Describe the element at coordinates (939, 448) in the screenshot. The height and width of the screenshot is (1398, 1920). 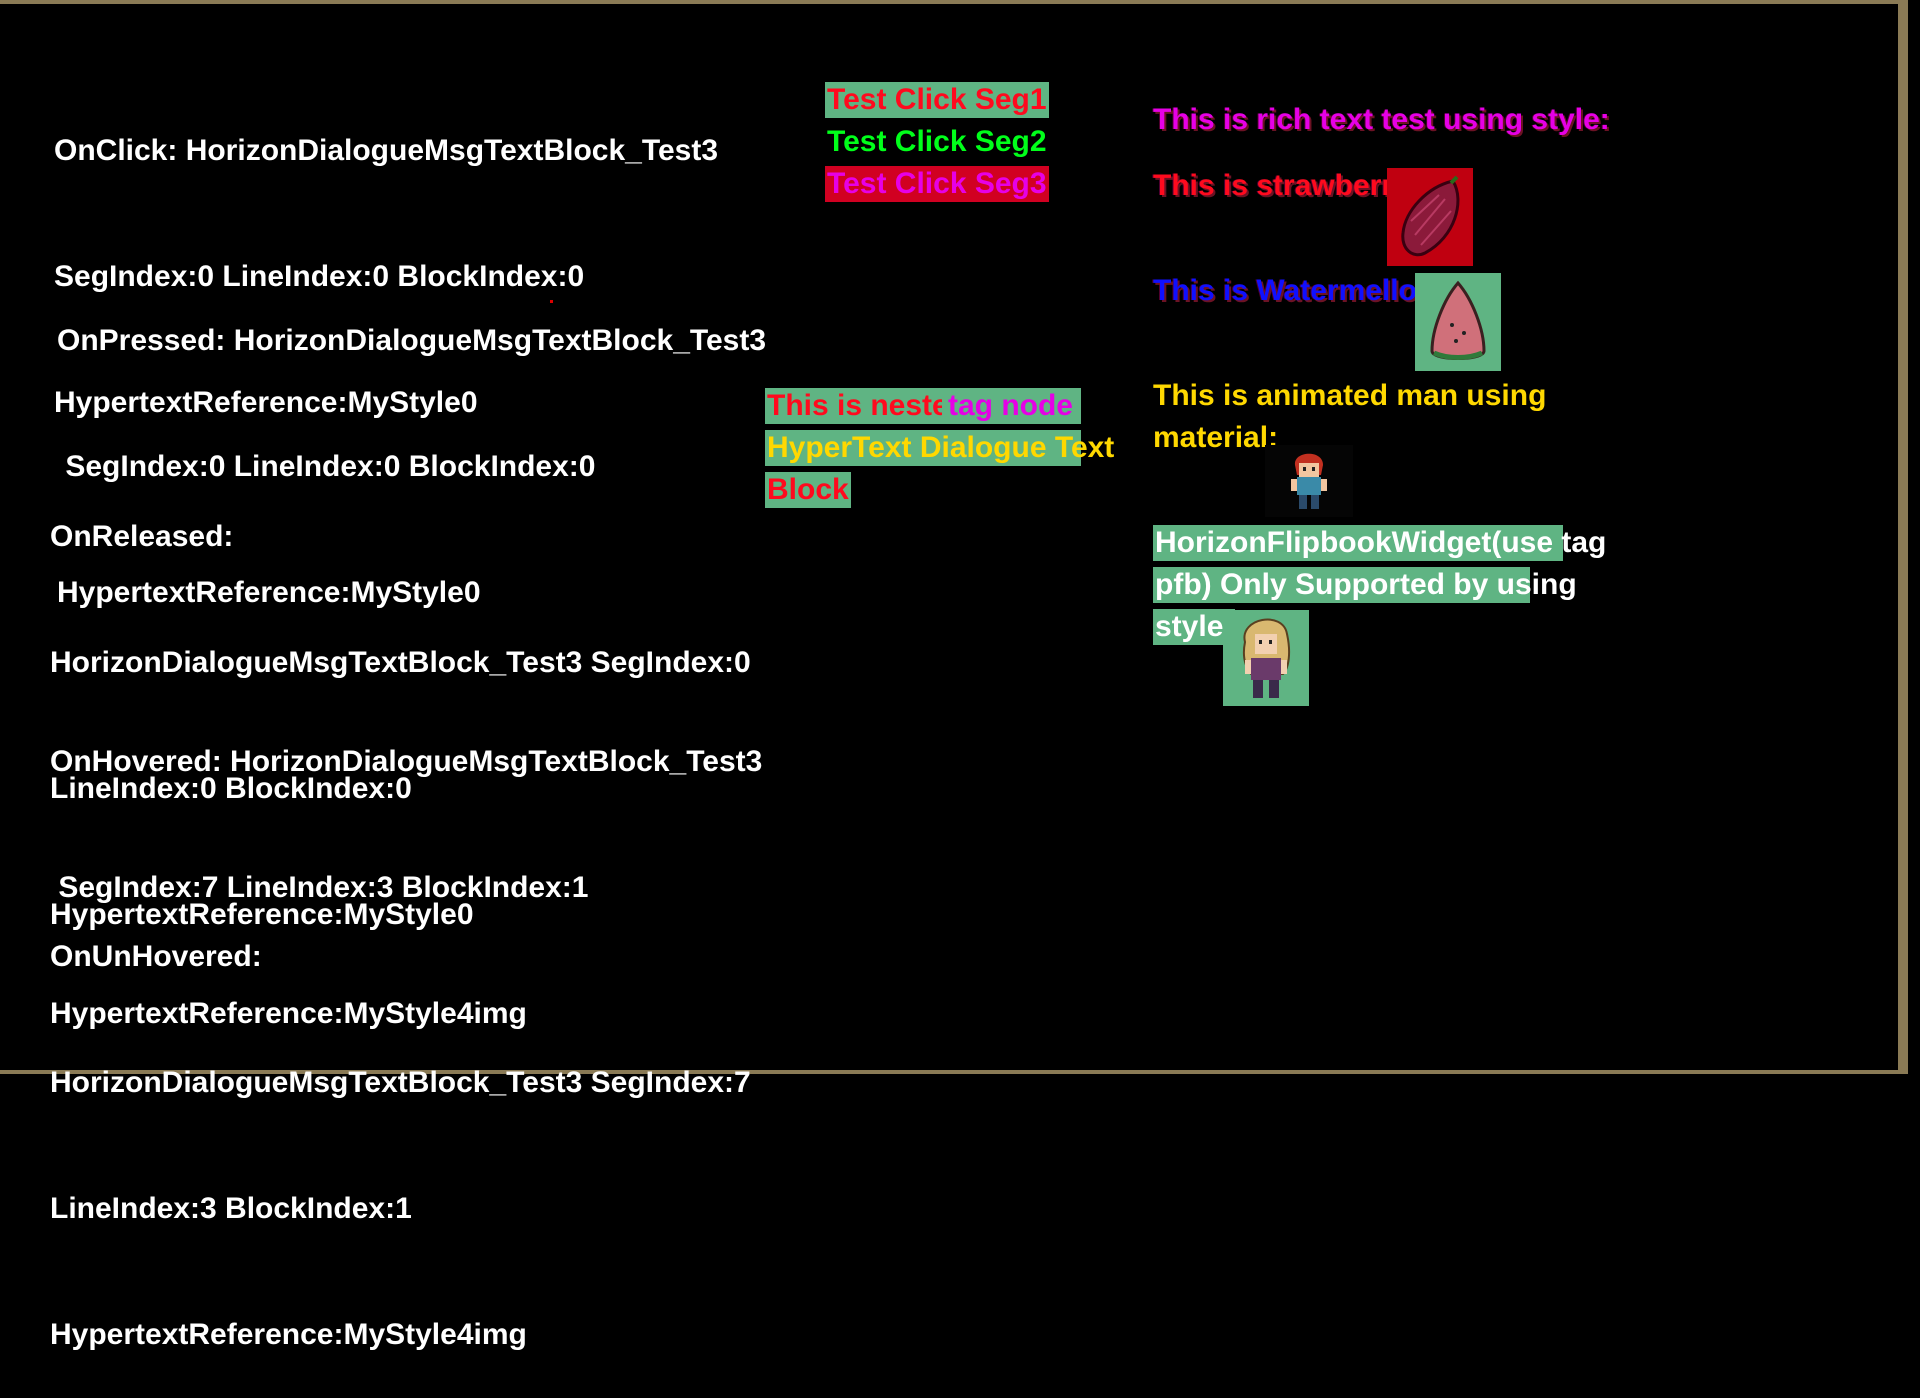
I see `nested-text-line2: HyperText Dialogue Text` at that location.